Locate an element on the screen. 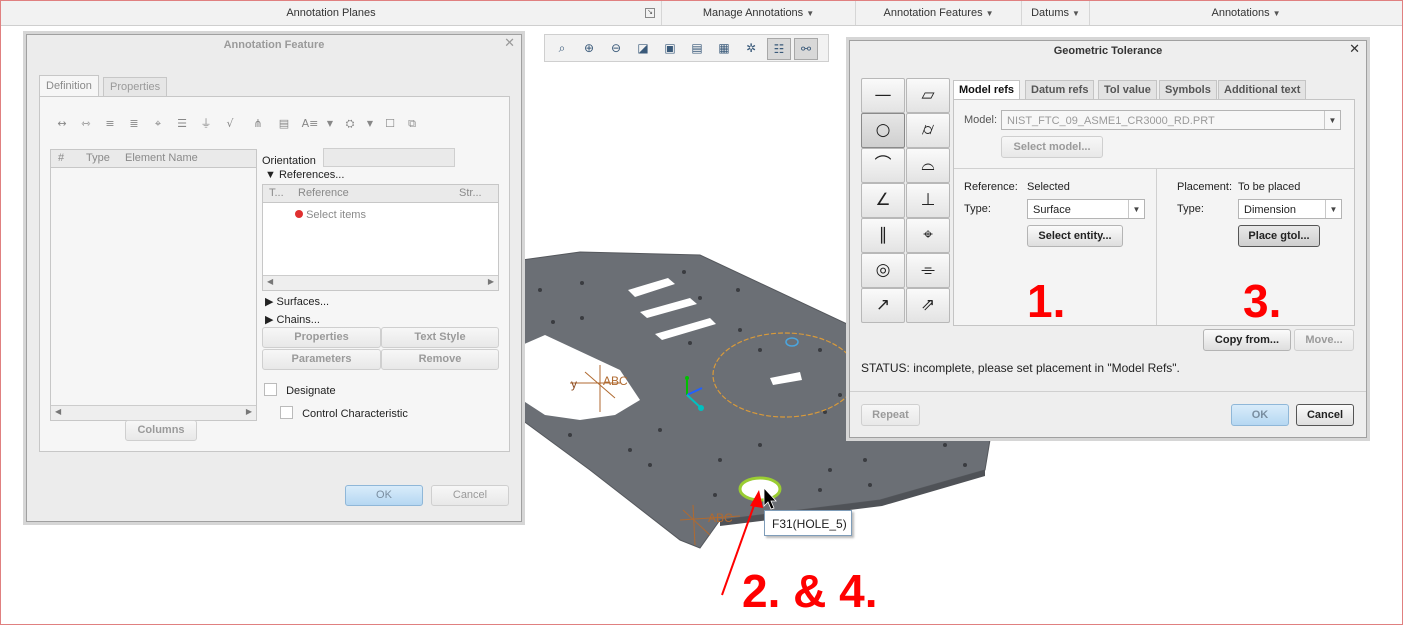 This screenshot has height=625, width=1403. tab-additional-text: Additional text is located at coordinates (1262, 90).